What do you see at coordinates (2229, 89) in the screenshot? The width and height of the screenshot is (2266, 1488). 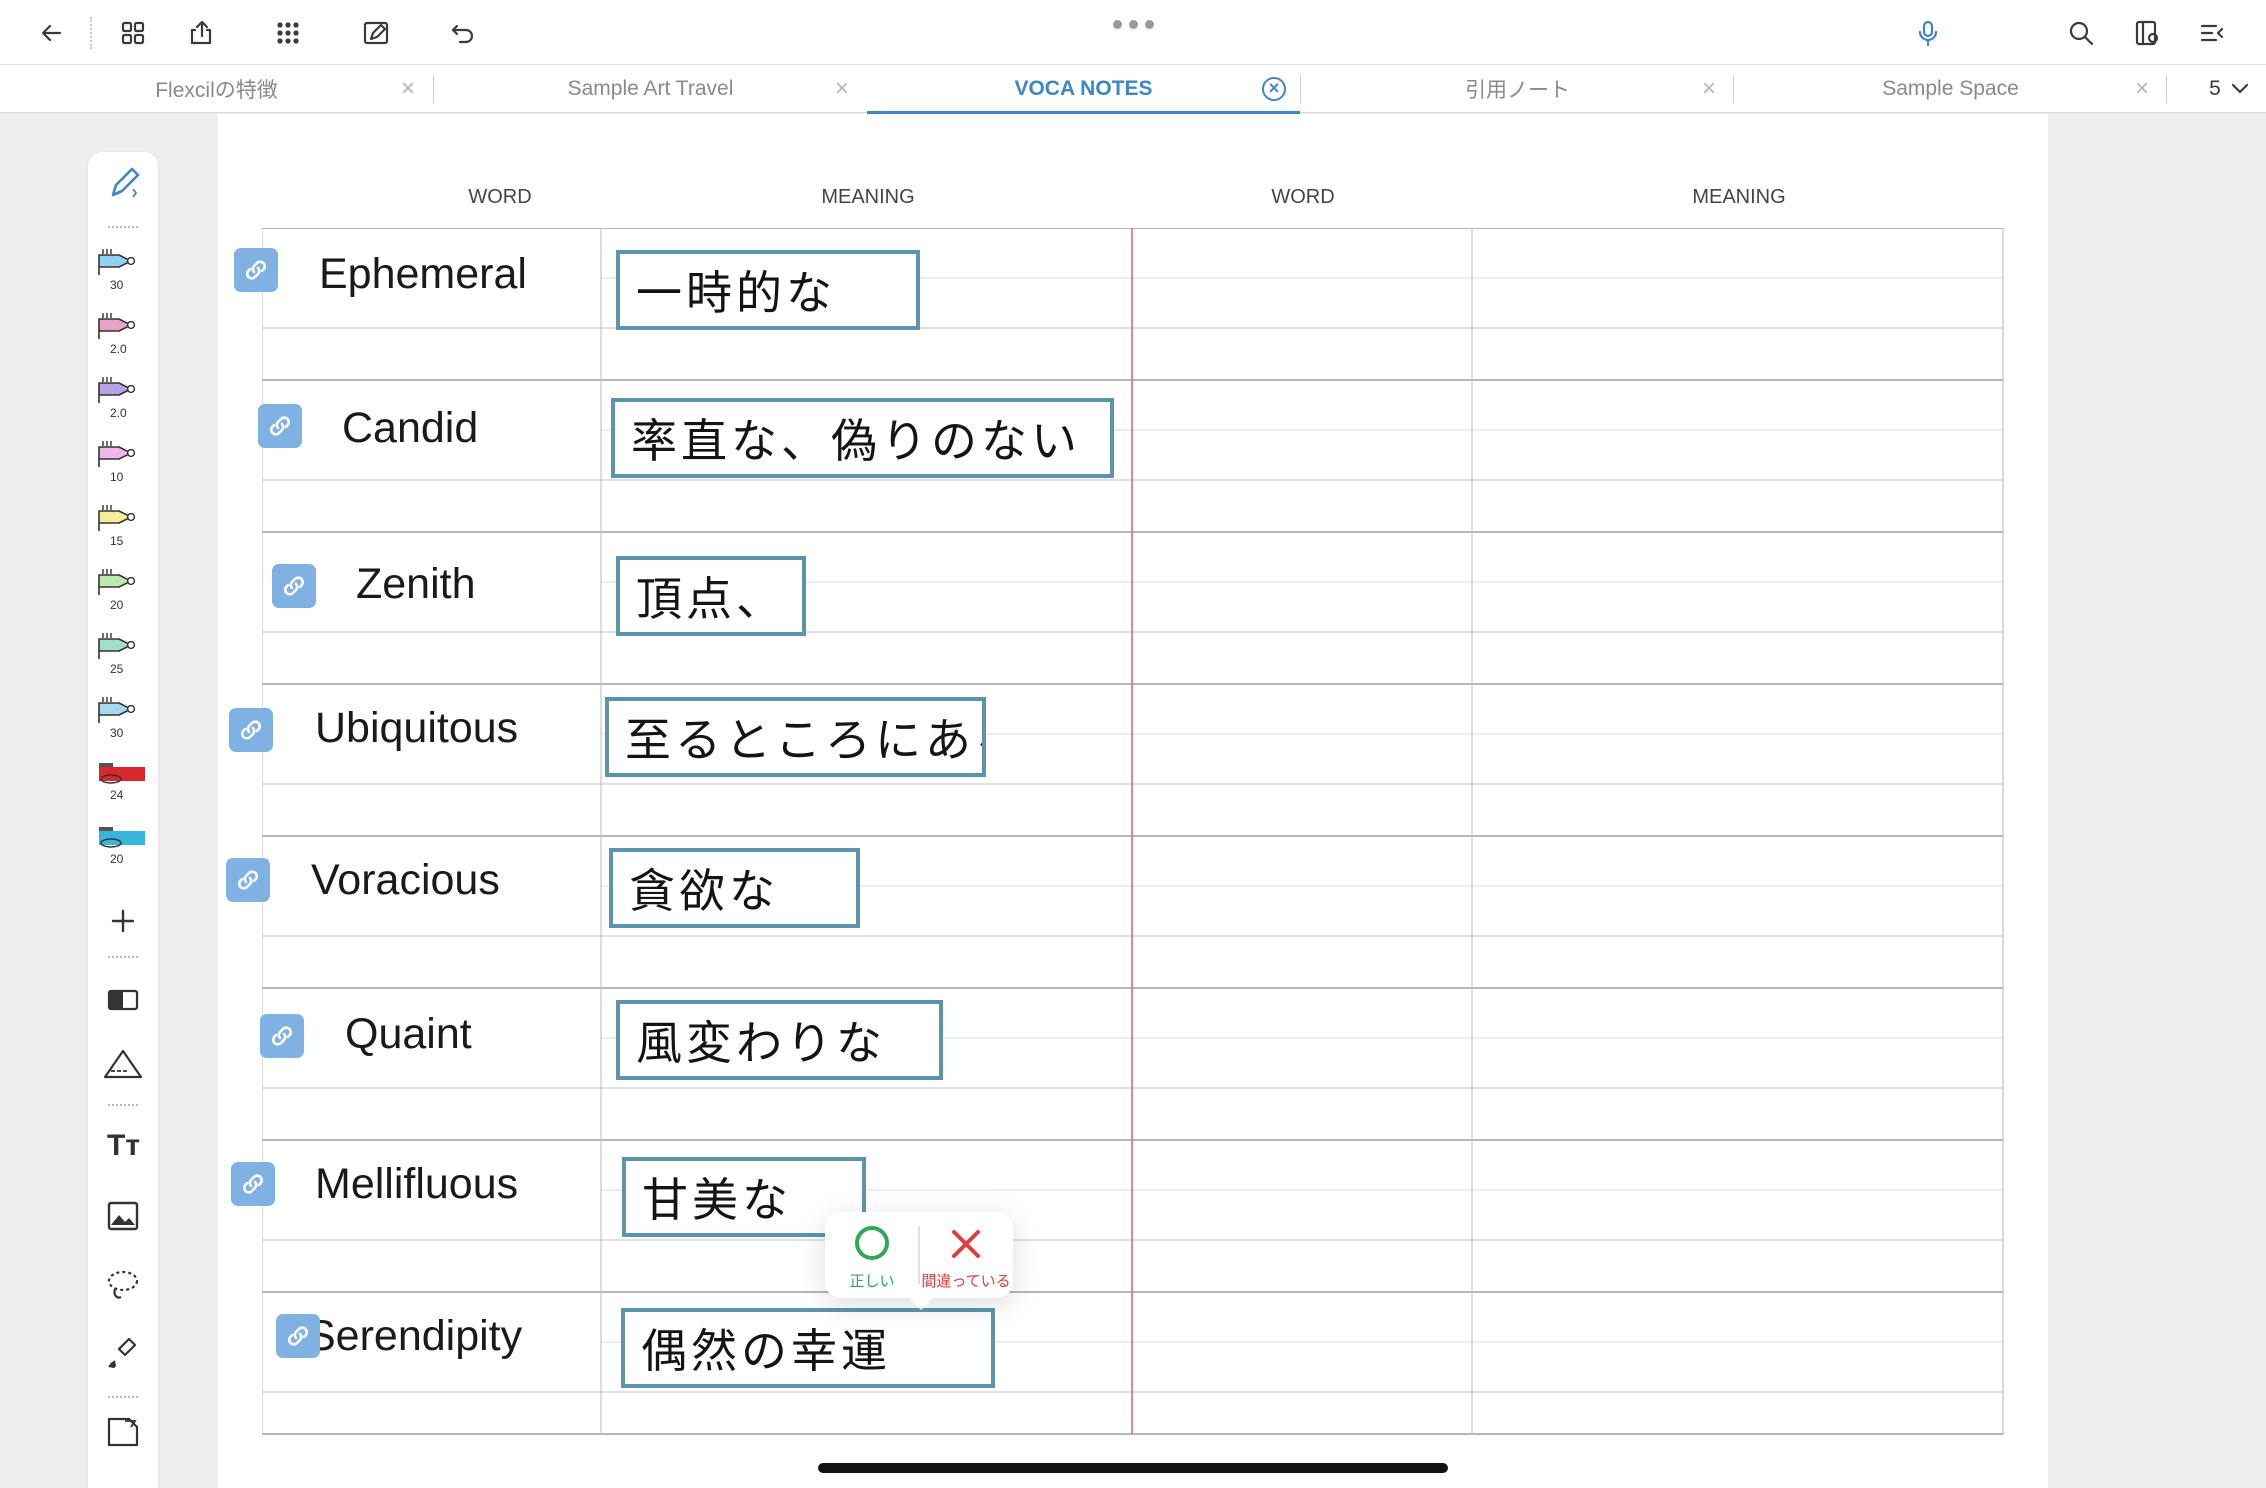 I see `tab-count-dropdown: 5` at bounding box center [2229, 89].